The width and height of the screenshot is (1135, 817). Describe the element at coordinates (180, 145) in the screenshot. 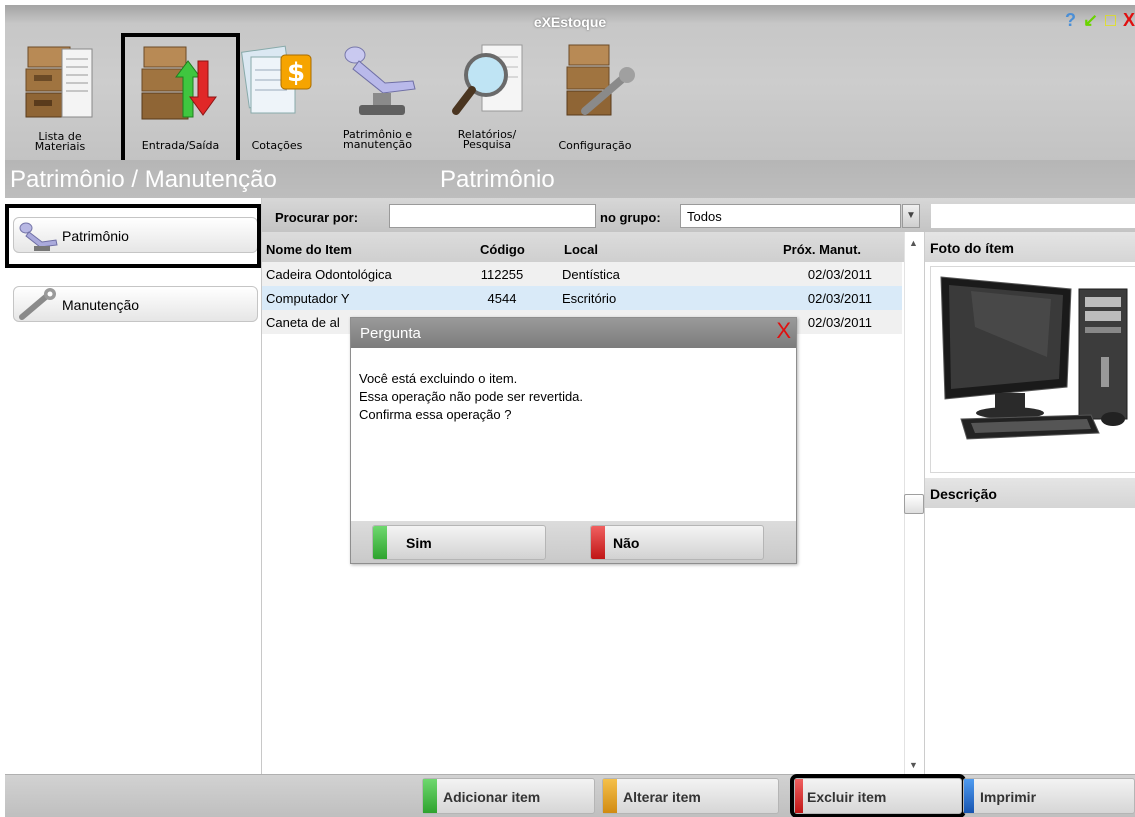

I see `tool-label: Entrada/Saída` at that location.